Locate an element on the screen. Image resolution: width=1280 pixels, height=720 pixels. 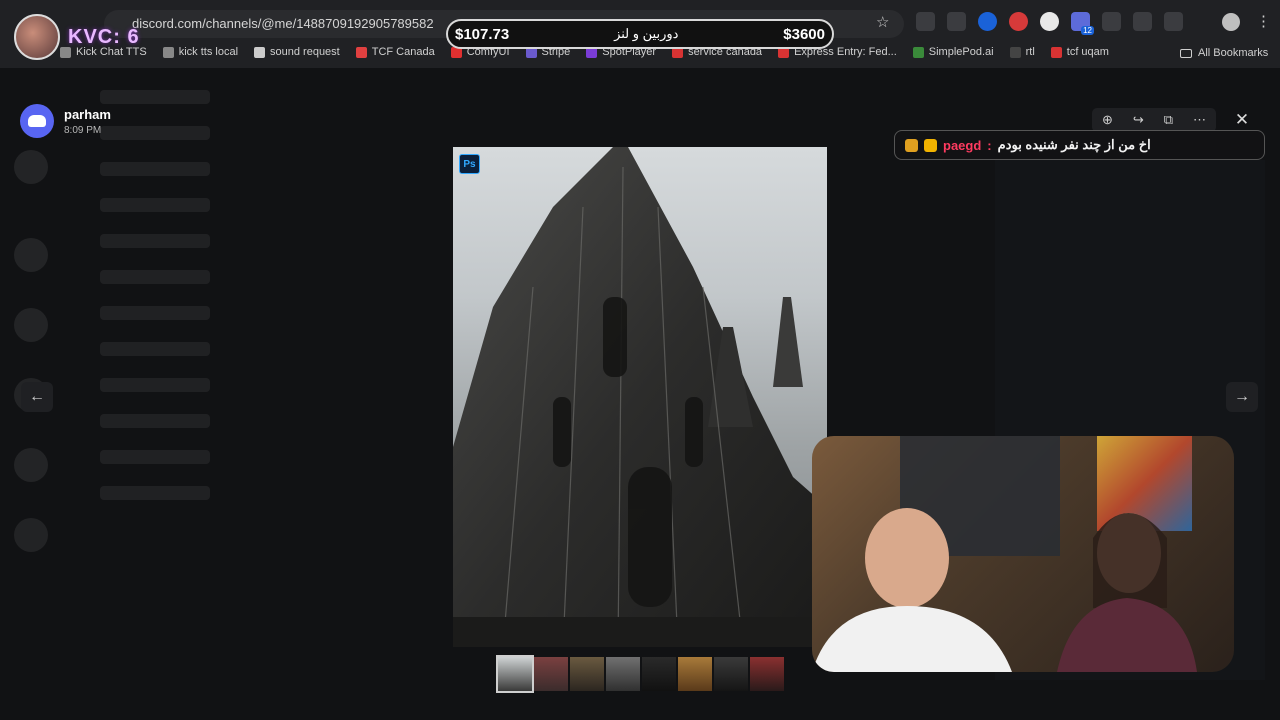
browser-menu-icon: ⋮ is located at coordinates (1263, 21).